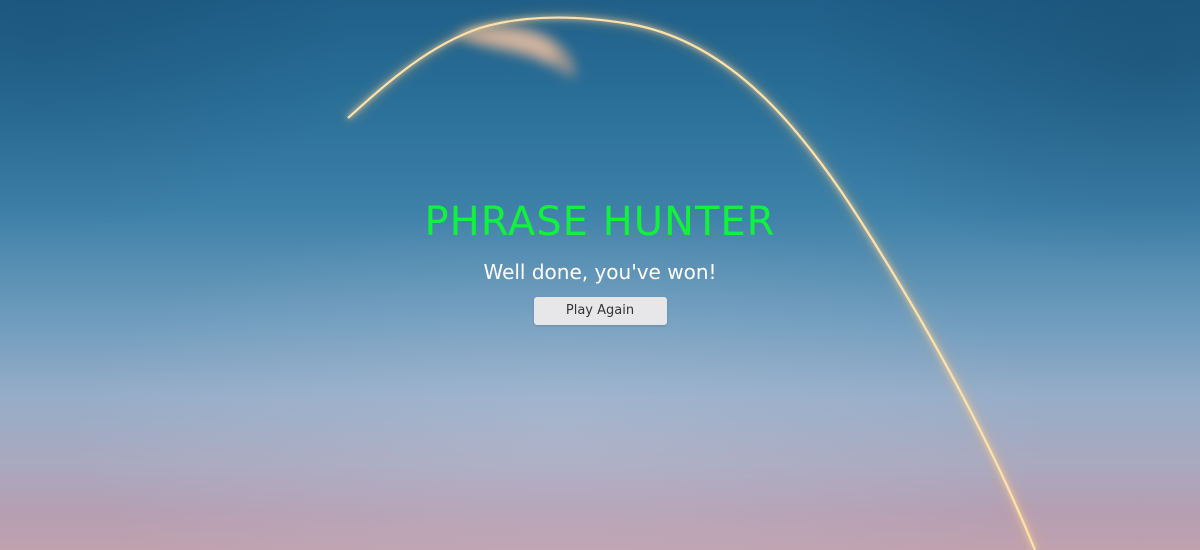 This screenshot has height=550, width=1200. I want to click on game-title: PHRASE HUNTER, so click(600, 222).